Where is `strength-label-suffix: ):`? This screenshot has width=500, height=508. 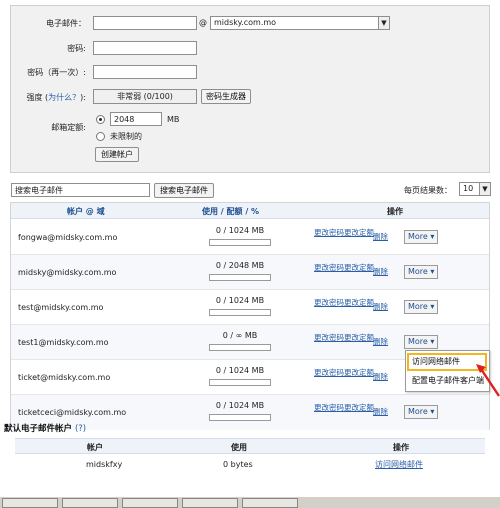 strength-label-suffix: ): is located at coordinates (83, 97).